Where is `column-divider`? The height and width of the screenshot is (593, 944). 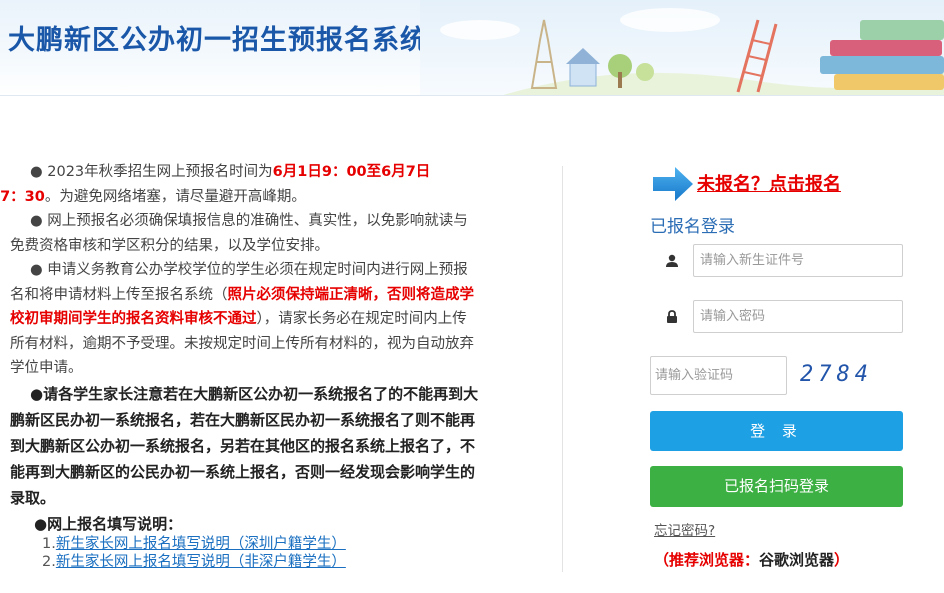
column-divider is located at coordinates (562, 369).